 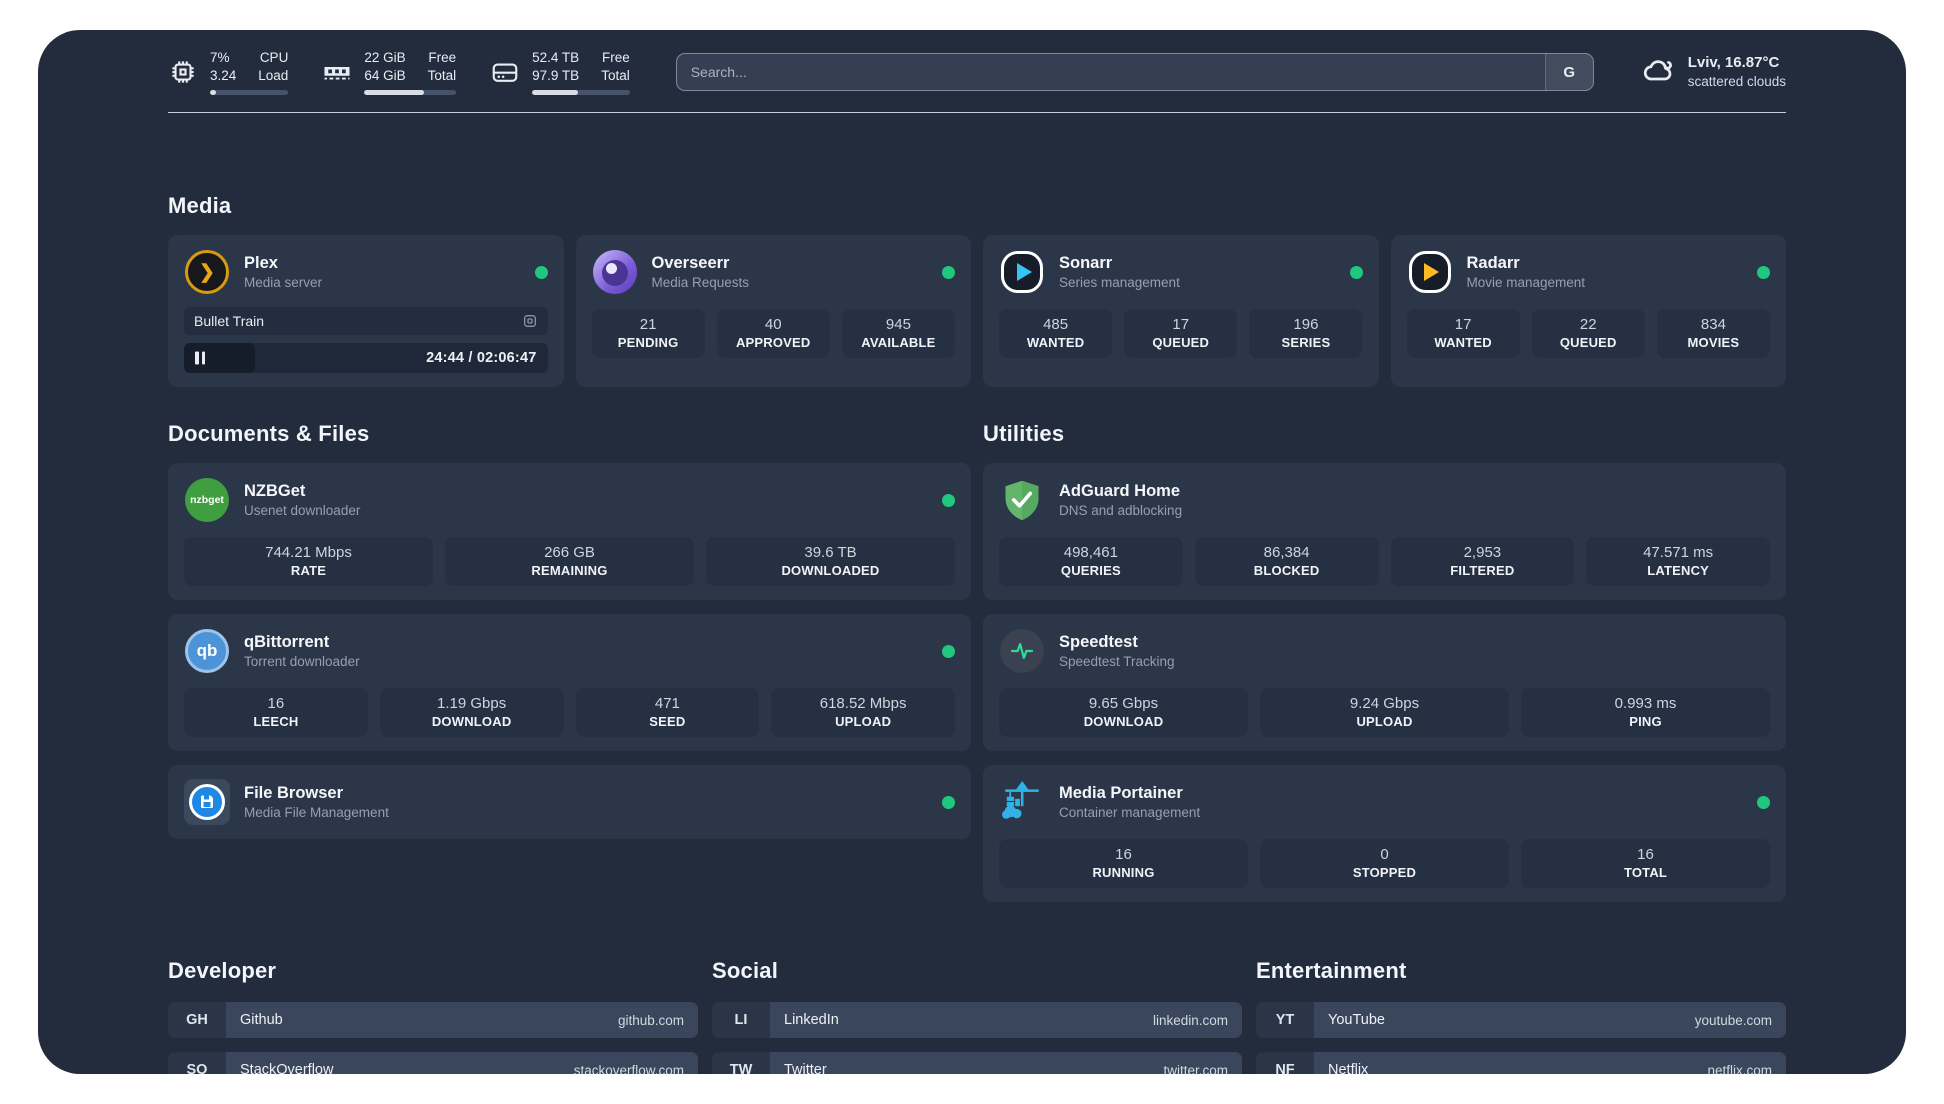 What do you see at coordinates (337, 72) in the screenshot?
I see `ram-icon` at bounding box center [337, 72].